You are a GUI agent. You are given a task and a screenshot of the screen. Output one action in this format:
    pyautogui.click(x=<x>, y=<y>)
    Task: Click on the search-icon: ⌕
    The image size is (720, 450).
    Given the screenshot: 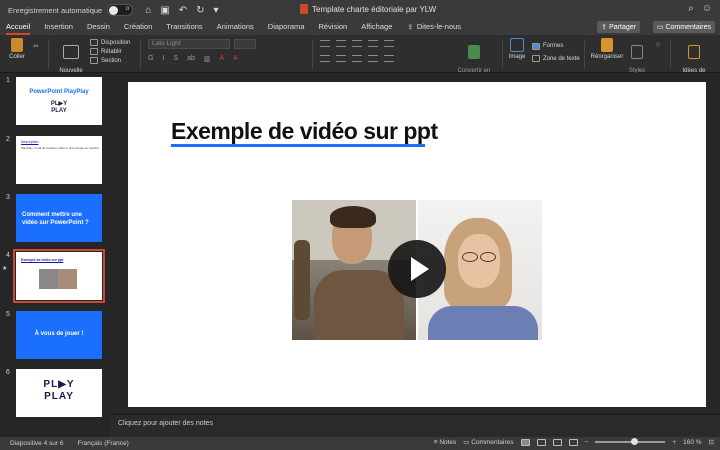 What is the action you would take?
    pyautogui.click(x=691, y=8)
    